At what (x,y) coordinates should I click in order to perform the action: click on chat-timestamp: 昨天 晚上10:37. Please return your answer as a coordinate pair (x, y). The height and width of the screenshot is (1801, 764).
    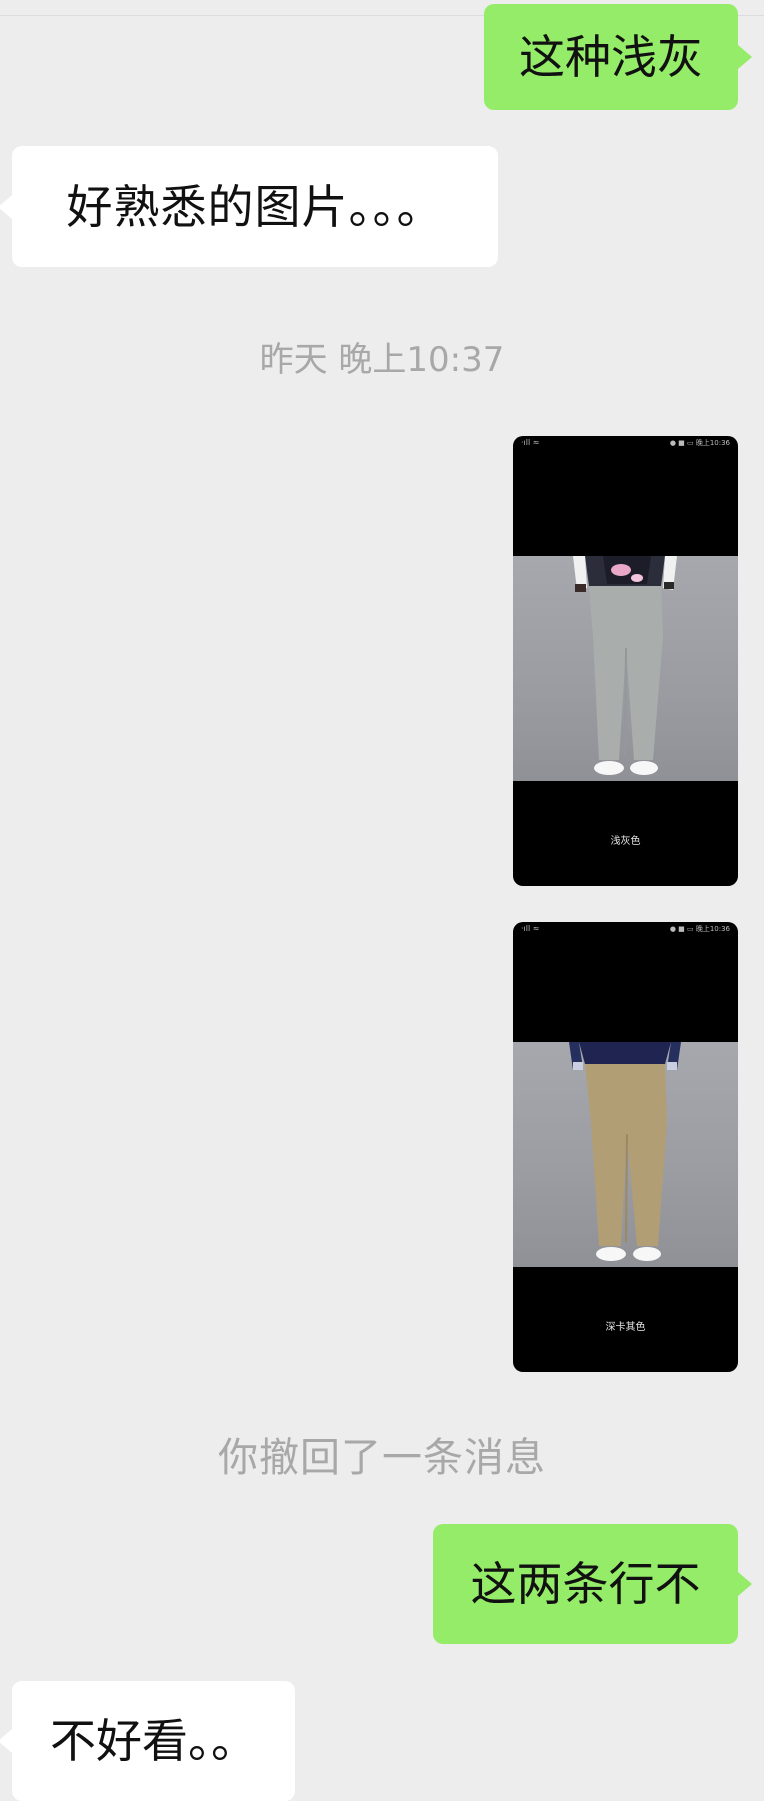
    Looking at the image, I should click on (382, 360).